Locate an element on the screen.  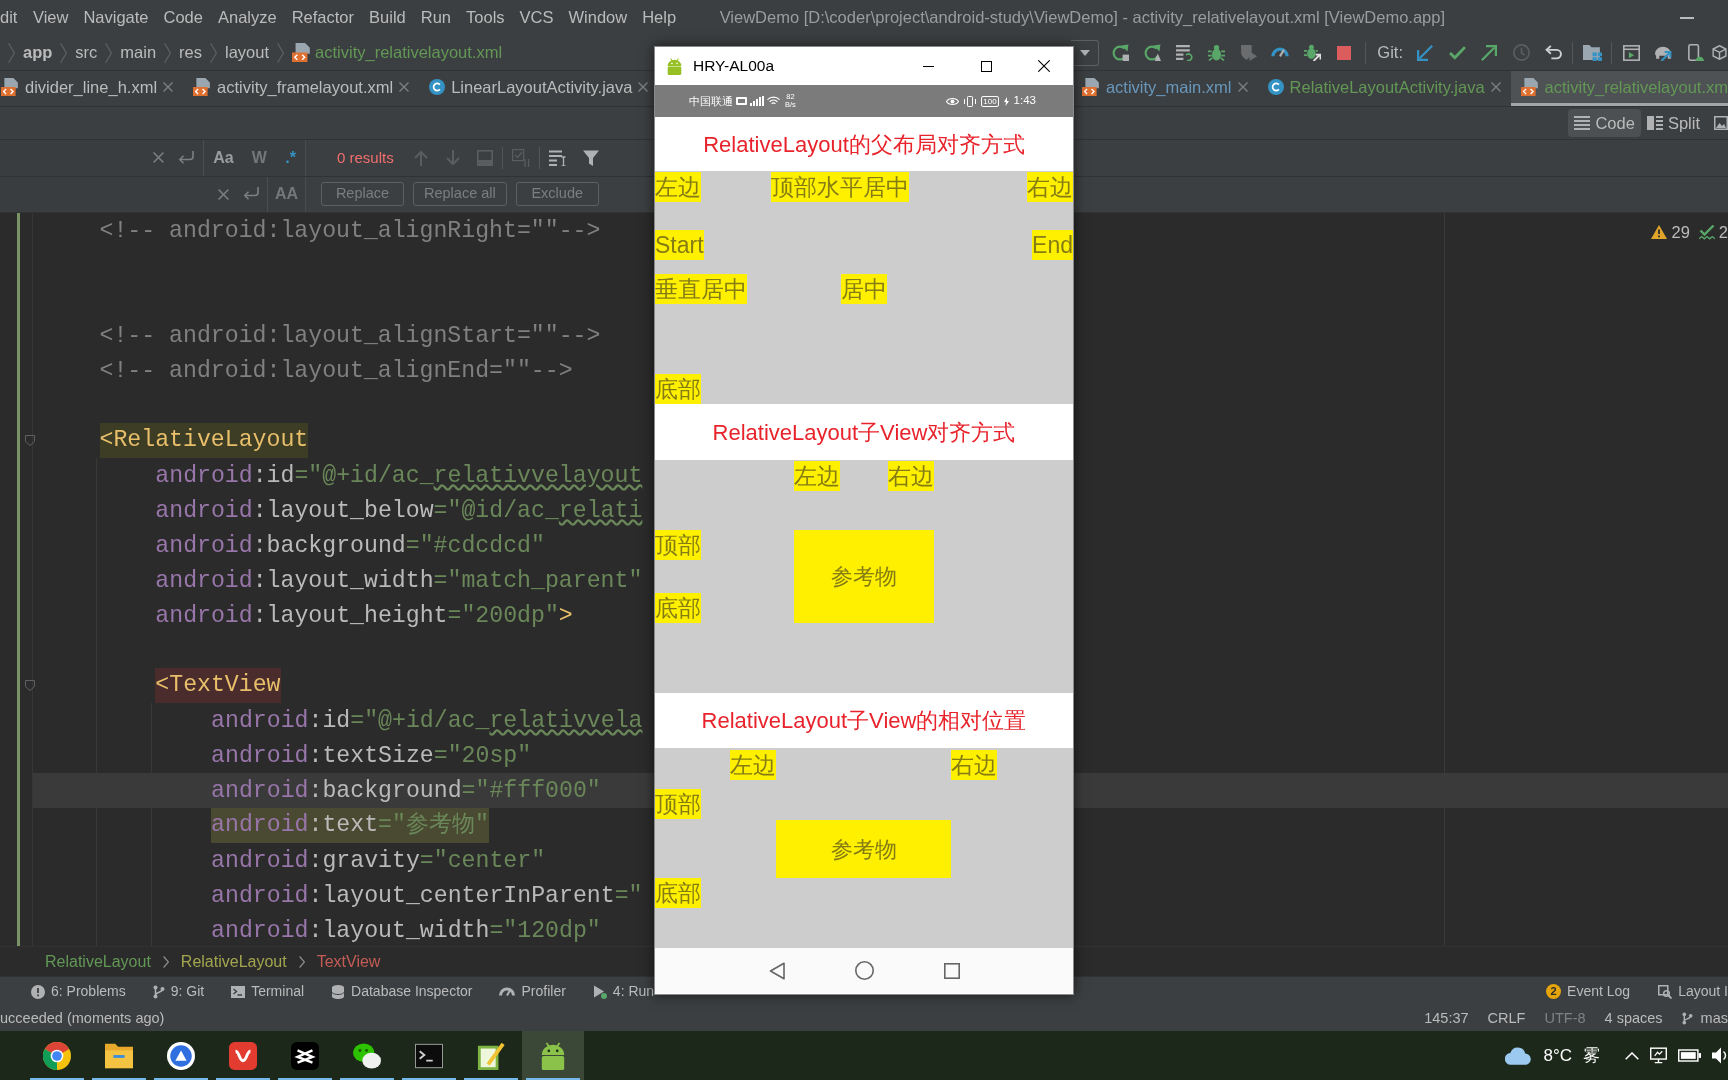
path-item: main is located at coordinates (138, 52).